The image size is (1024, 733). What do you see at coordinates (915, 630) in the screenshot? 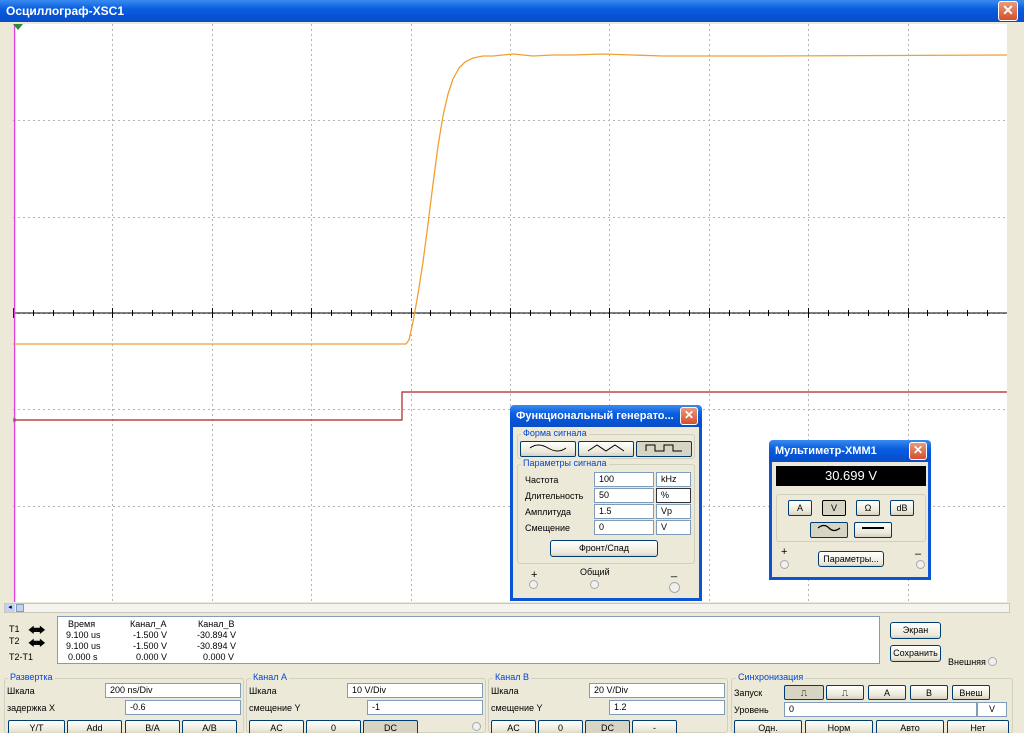
I see `screen-button: Экран` at bounding box center [915, 630].